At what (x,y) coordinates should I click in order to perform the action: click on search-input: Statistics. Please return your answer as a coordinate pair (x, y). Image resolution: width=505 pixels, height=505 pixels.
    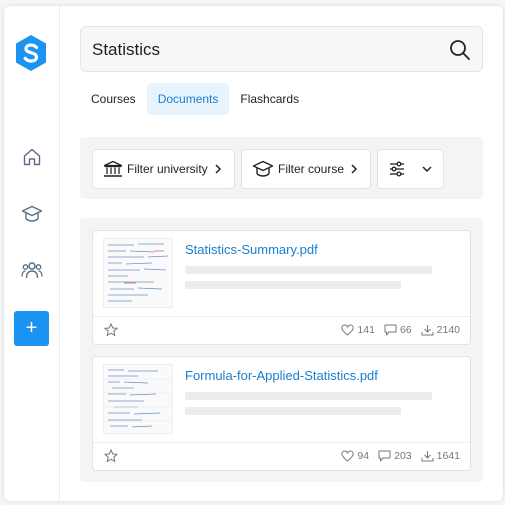
    Looking at the image, I should click on (281, 49).